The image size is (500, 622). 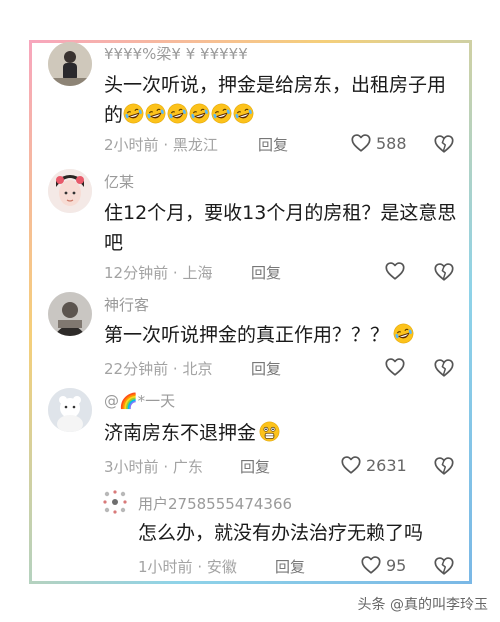 What do you see at coordinates (131, 145) in the screenshot?
I see `timestamp: 2小时前` at bounding box center [131, 145].